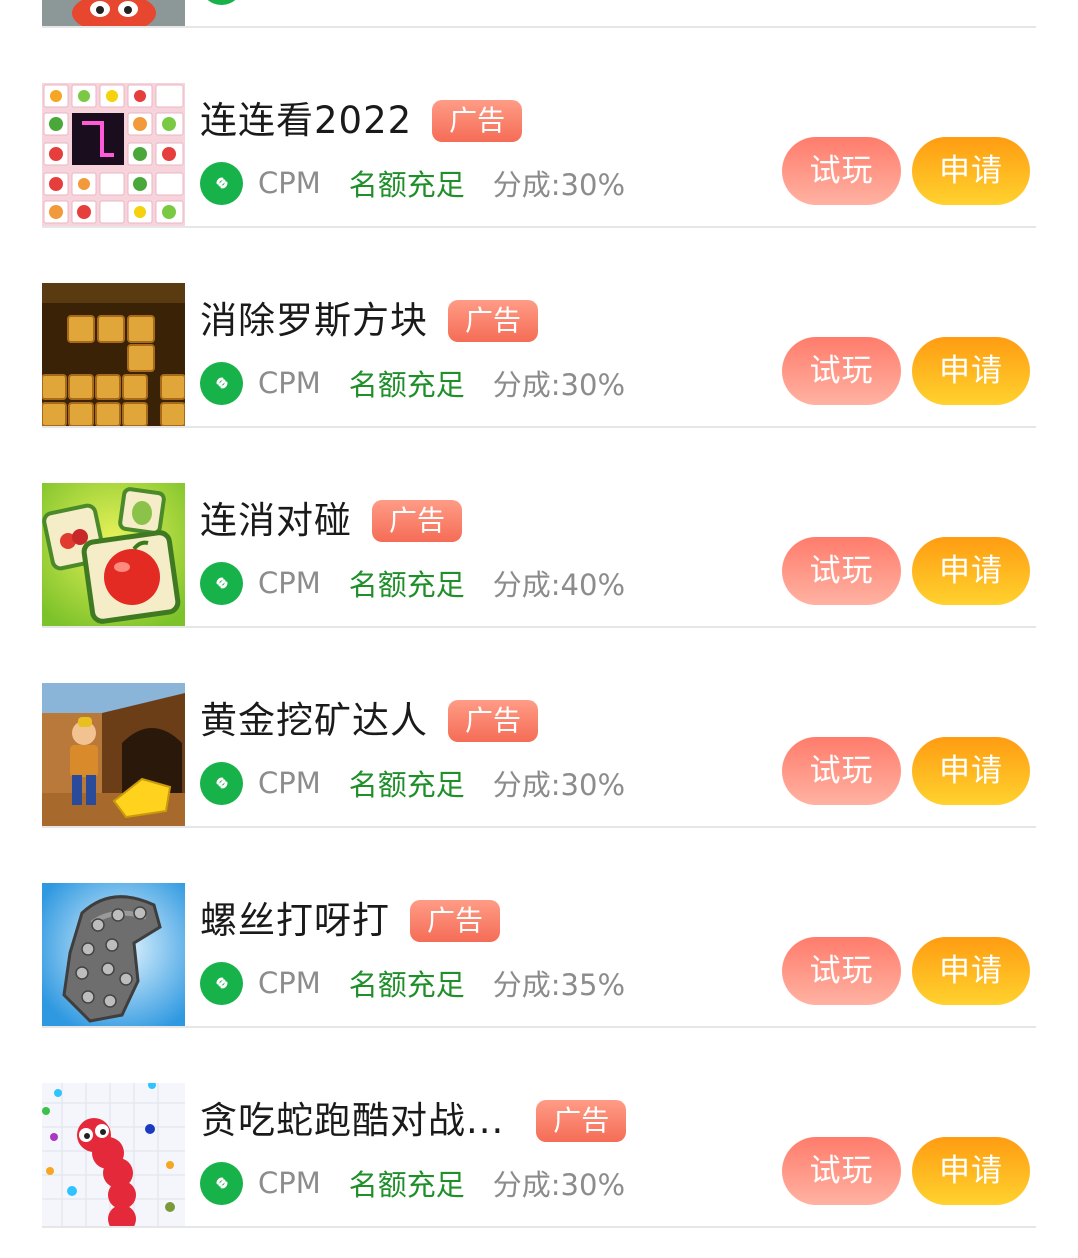 The image size is (1078, 1258). What do you see at coordinates (306, 120) in the screenshot?
I see `game-title: 连连看2022` at bounding box center [306, 120].